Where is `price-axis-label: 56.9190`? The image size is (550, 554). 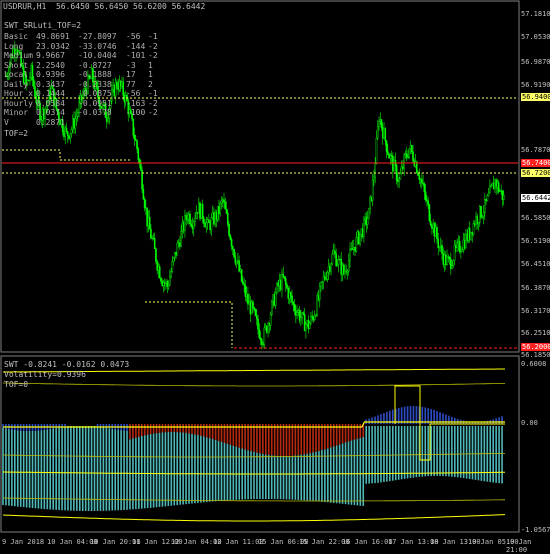 price-axis-label: 56.9190 is located at coordinates (535, 85).